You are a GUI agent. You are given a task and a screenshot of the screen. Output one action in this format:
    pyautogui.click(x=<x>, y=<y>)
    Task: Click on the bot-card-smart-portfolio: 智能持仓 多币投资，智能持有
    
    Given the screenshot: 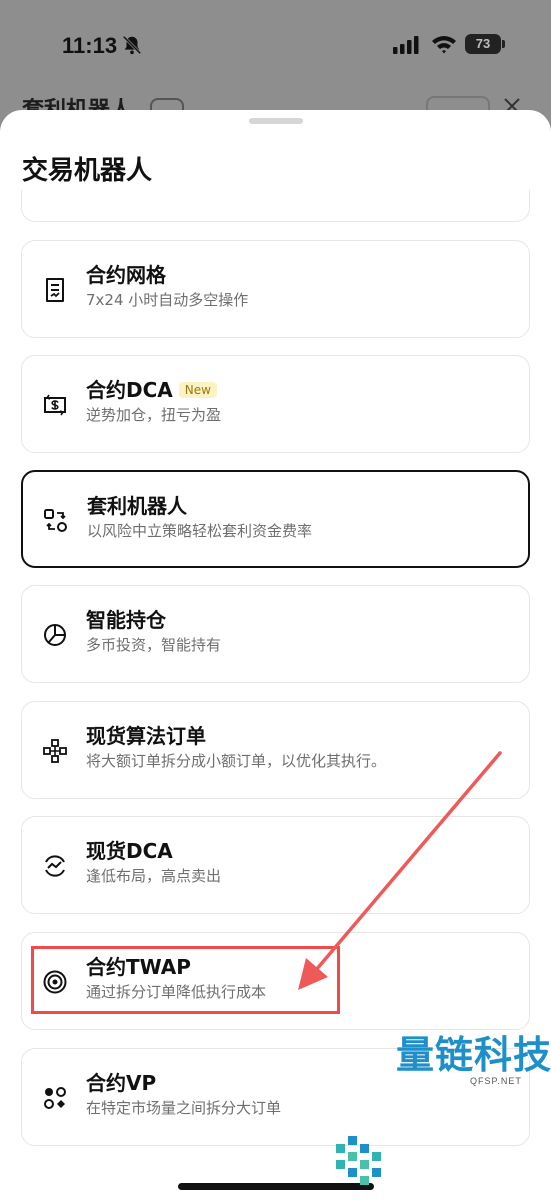 What is the action you would take?
    pyautogui.click(x=275, y=634)
    